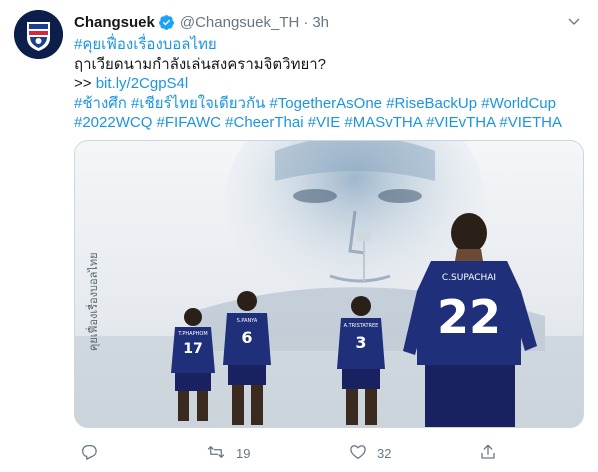 The width and height of the screenshot is (598, 472). What do you see at coordinates (247, 321) in the screenshot?
I see `jersey-name: S.PANYA` at bounding box center [247, 321].